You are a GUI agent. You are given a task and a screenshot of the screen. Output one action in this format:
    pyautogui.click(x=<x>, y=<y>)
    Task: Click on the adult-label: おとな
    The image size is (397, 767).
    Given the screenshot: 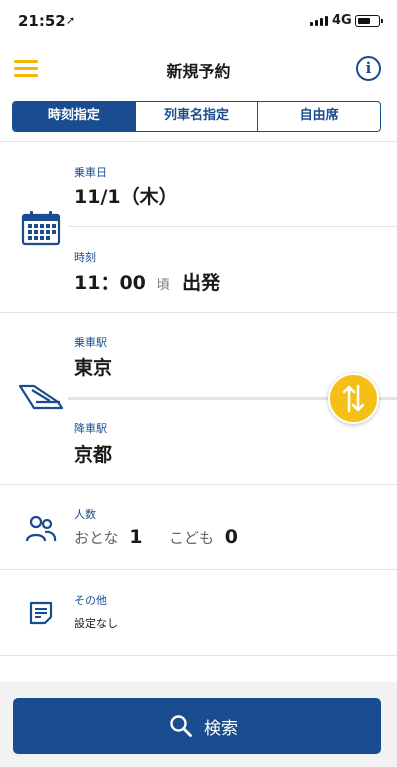 What is the action you would take?
    pyautogui.click(x=96, y=538)
    